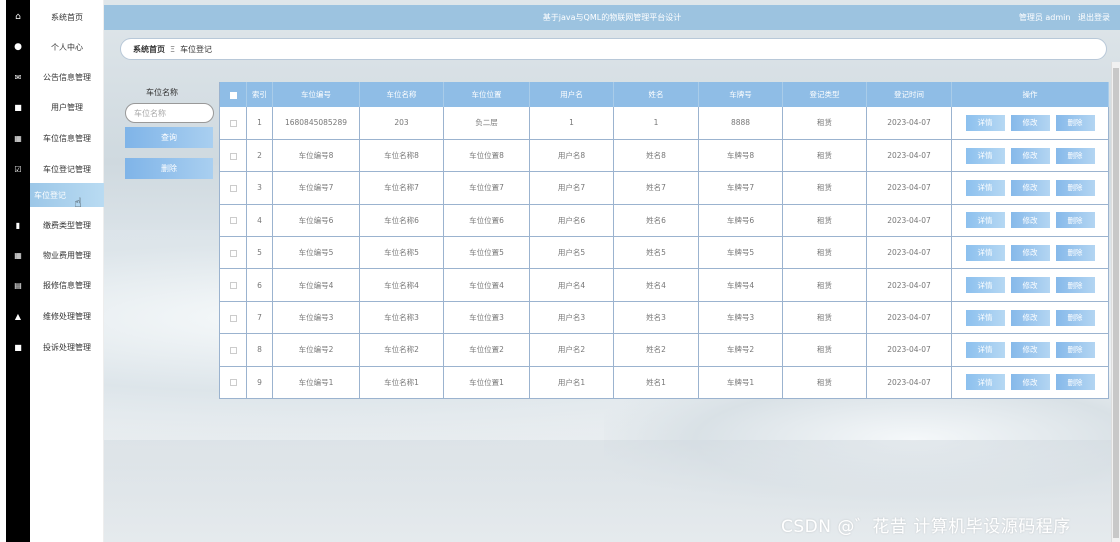 This screenshot has width=1120, height=542. I want to click on table-cell: 姓名2, so click(656, 350).